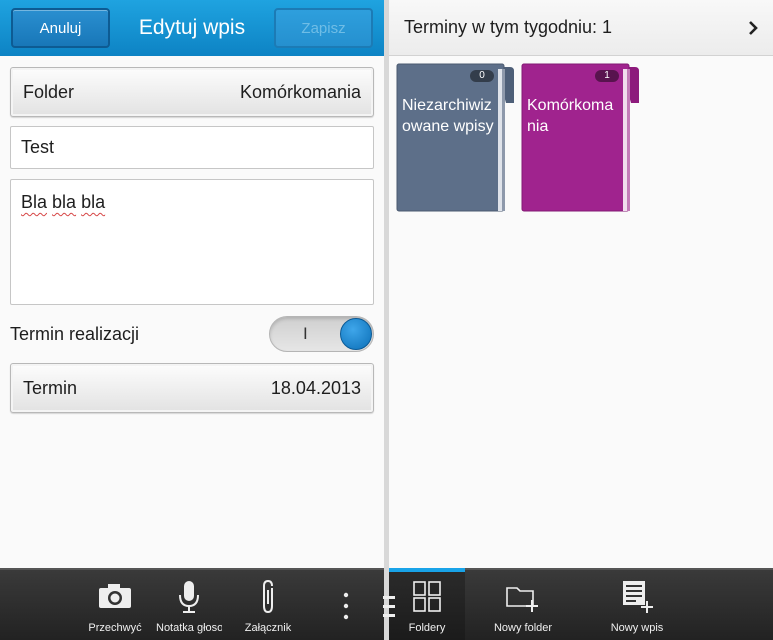 The image size is (773, 640). What do you see at coordinates (321, 334) in the screenshot?
I see `deadline-toggle: I` at bounding box center [321, 334].